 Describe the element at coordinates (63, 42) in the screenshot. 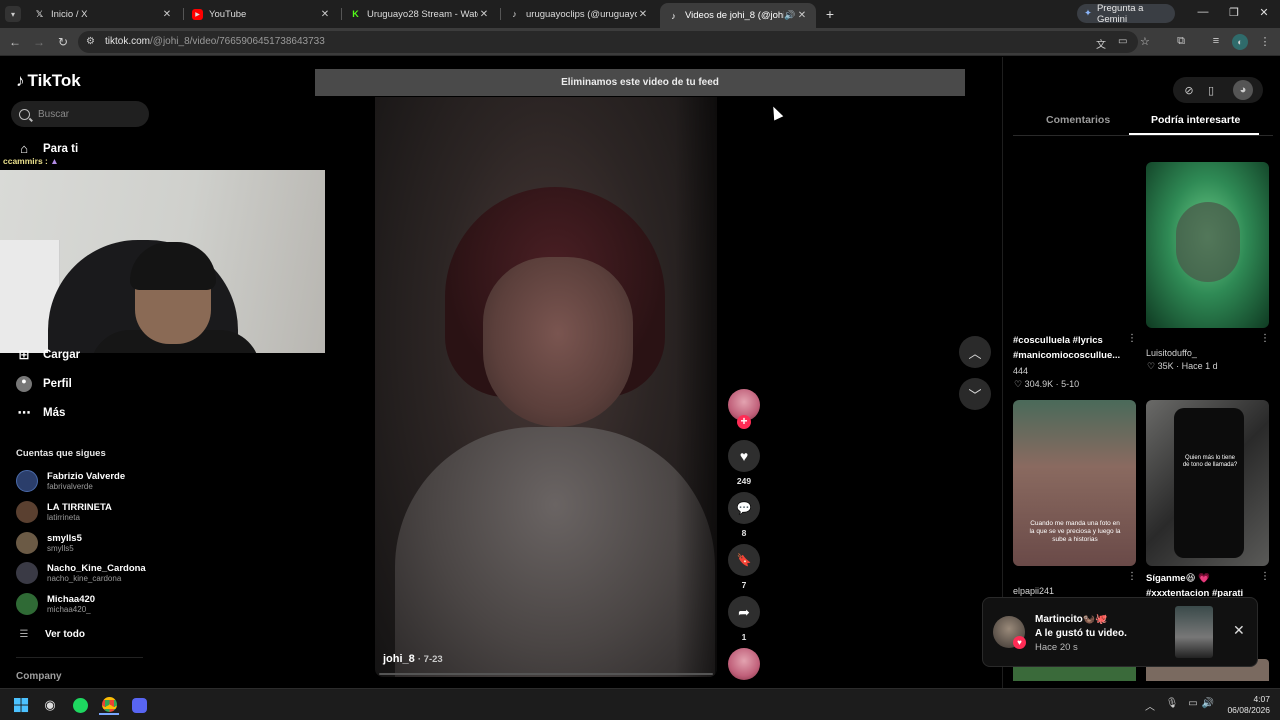

I see `reload-button: ↻` at that location.